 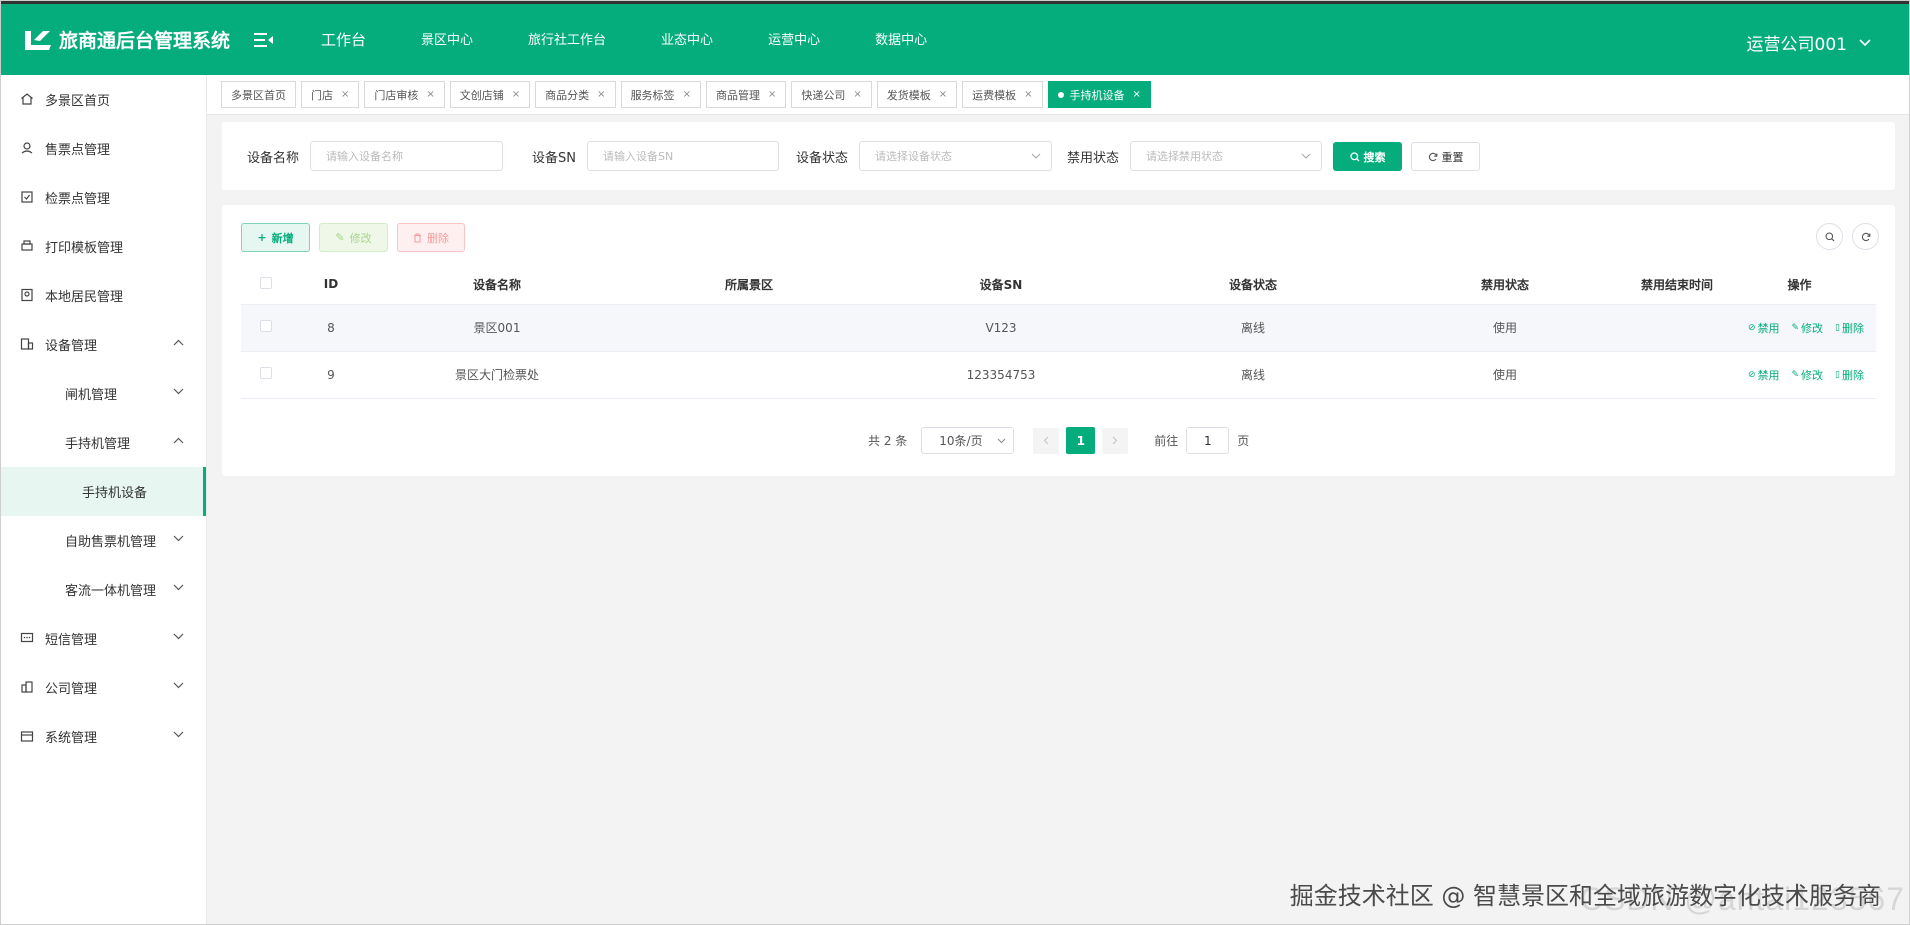 I want to click on next-page-button, so click(x=1115, y=440).